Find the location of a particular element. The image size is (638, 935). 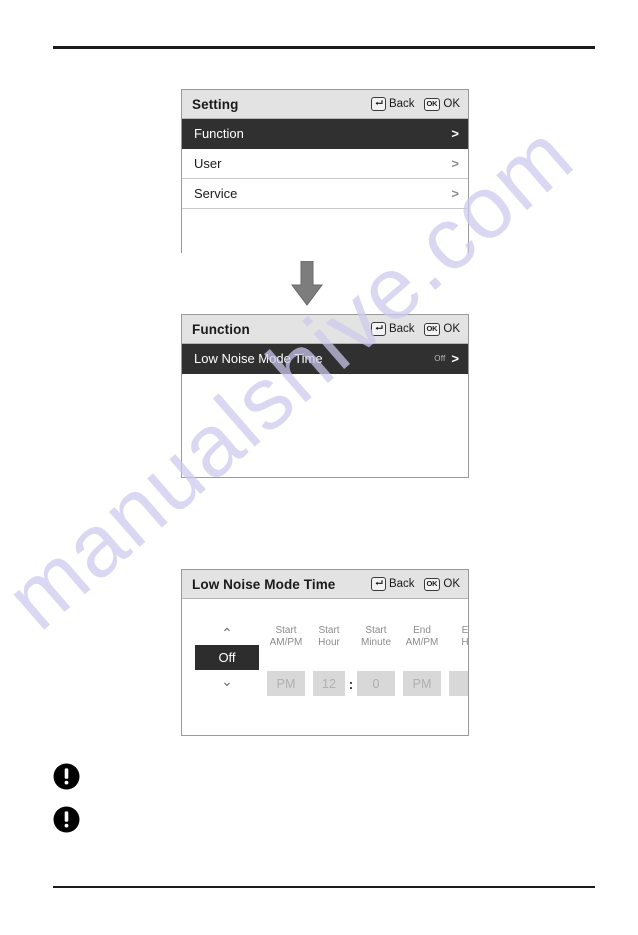

menu-item-label: Function is located at coordinates (219, 133).